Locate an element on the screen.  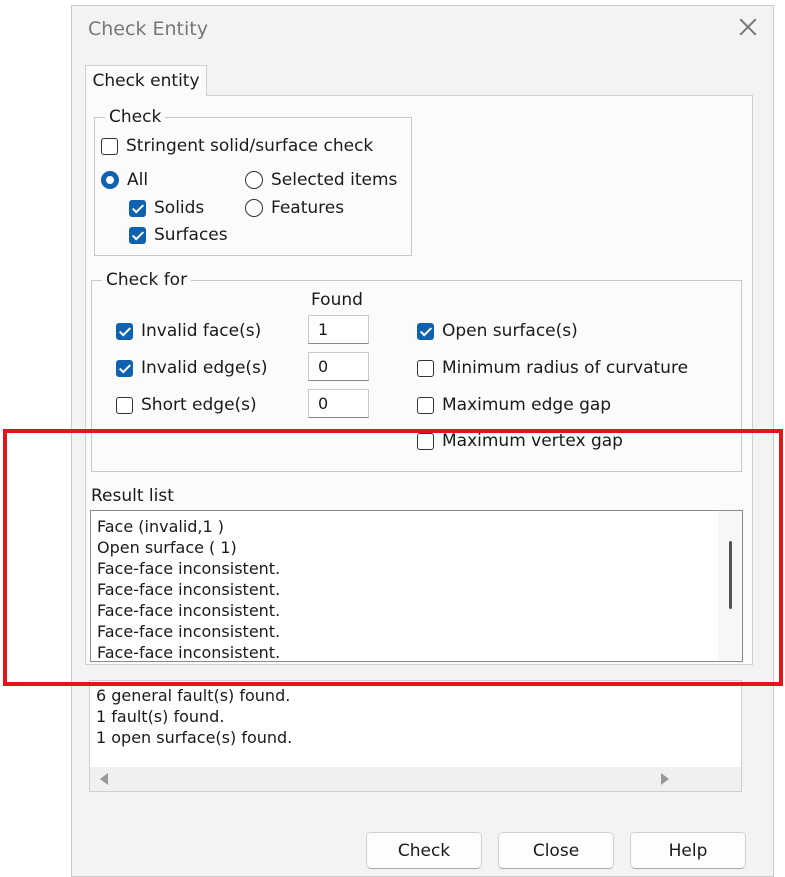
invalid-edges-option: Invalid edge(s) is located at coordinates (192, 368).